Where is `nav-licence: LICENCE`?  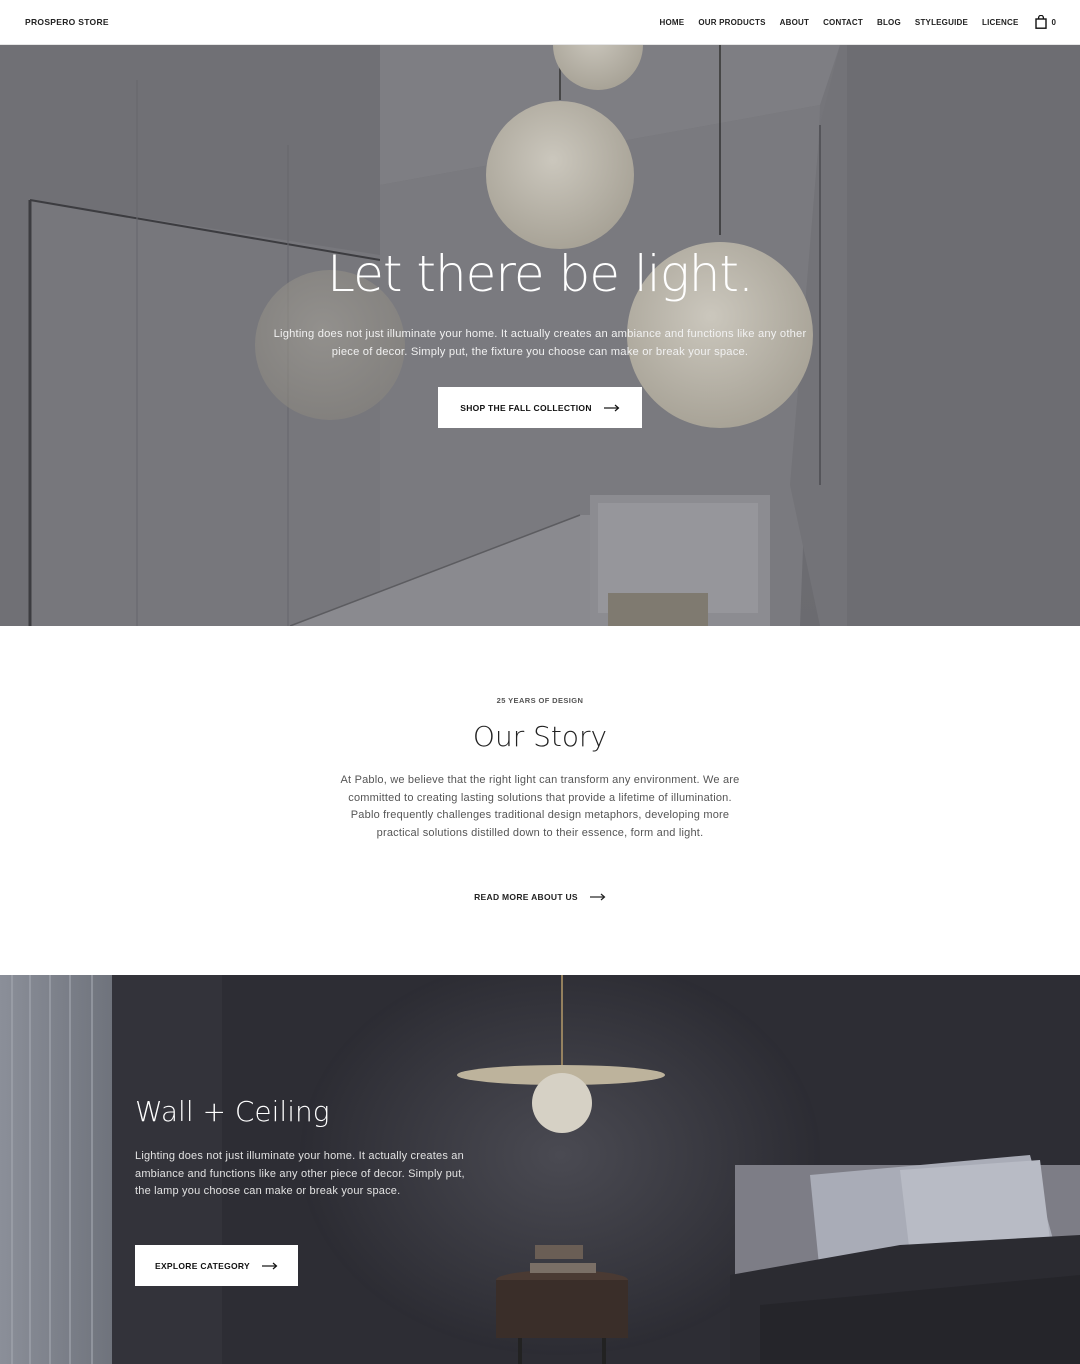 nav-licence: LICENCE is located at coordinates (1000, 22).